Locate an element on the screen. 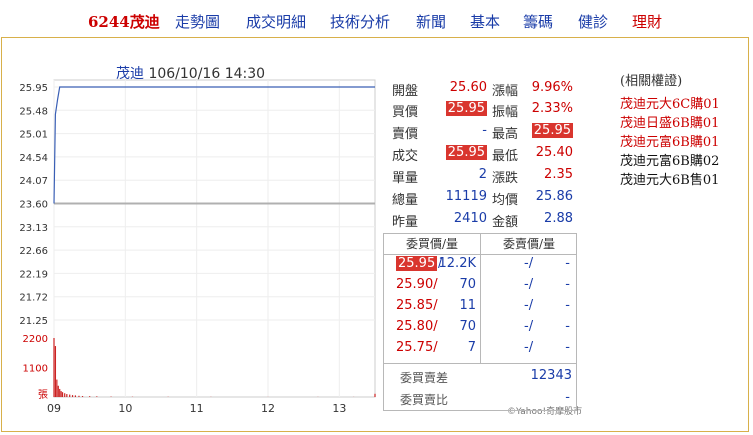 This screenshot has height=435, width=753. price-tick-label: 22.66 is located at coordinates (33, 251).